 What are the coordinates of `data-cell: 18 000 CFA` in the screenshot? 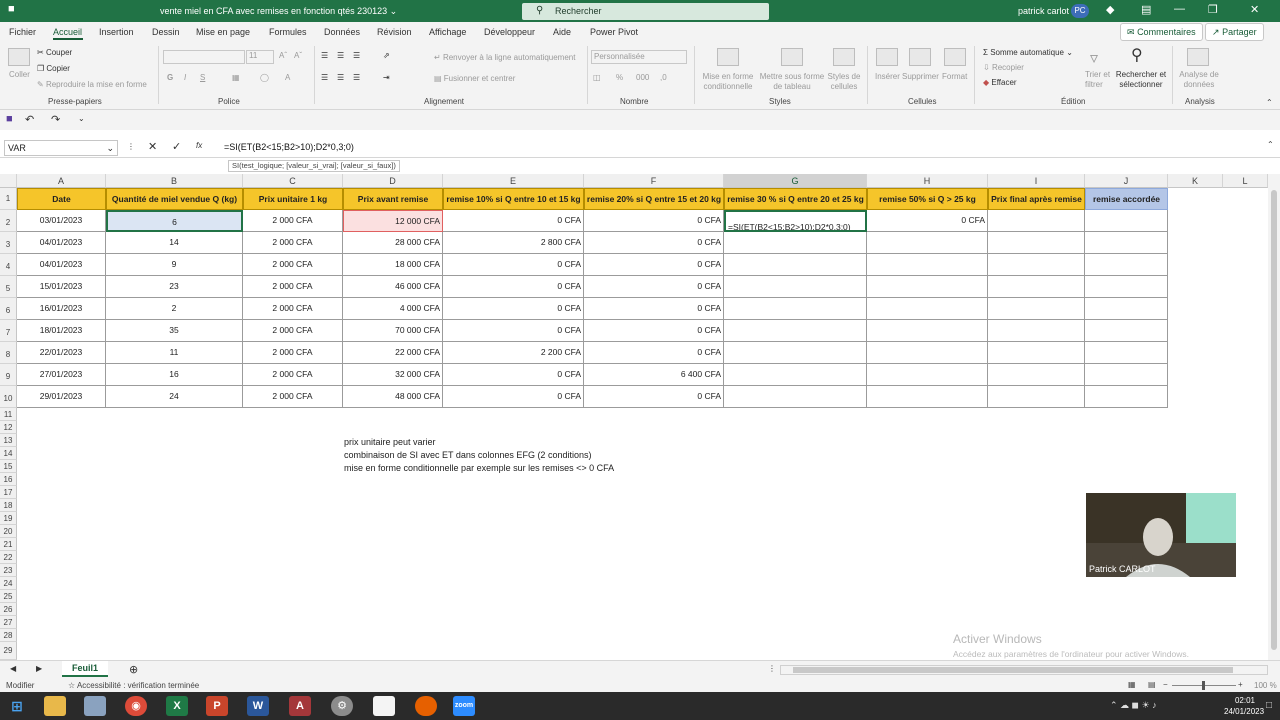 It's located at (393, 265).